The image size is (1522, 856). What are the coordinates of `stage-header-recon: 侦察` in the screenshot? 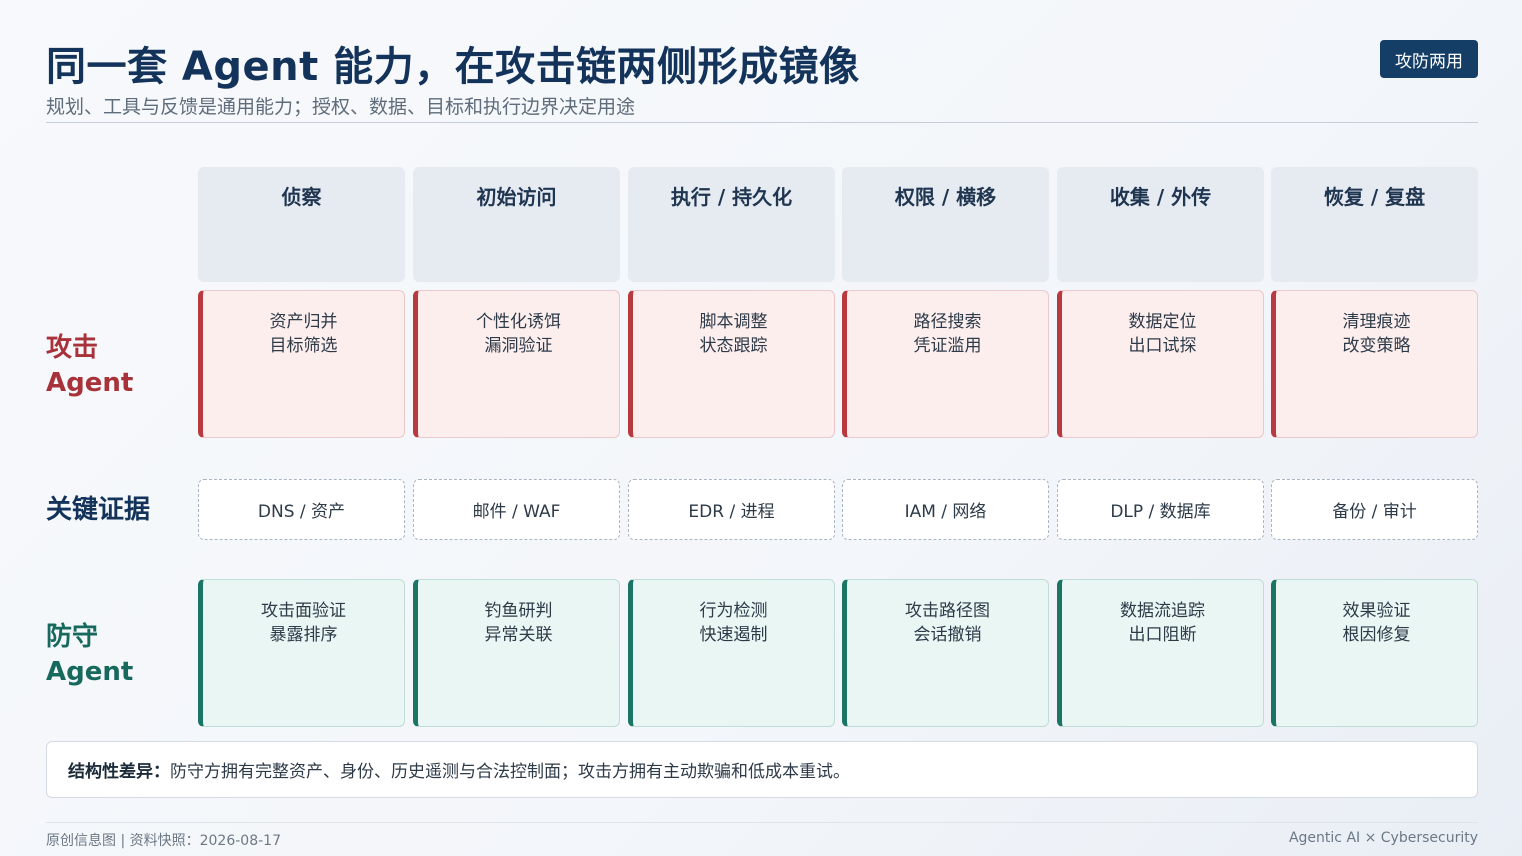 It's located at (301, 224).